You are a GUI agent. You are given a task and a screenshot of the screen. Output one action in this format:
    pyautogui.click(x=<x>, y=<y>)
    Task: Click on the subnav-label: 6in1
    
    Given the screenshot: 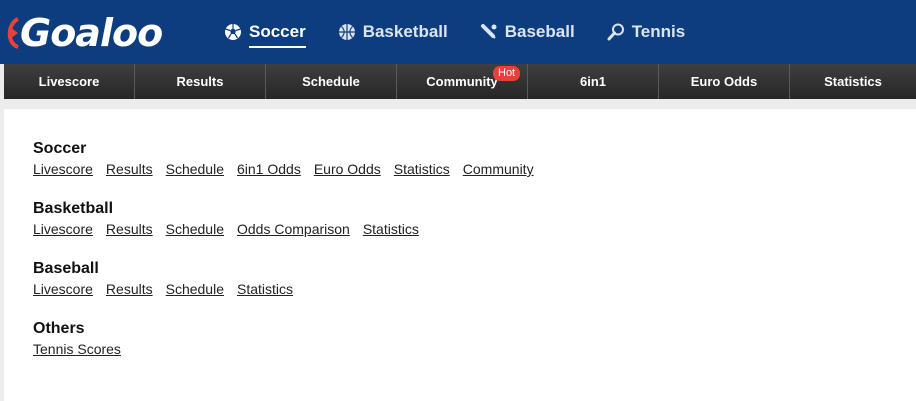 What is the action you would take?
    pyautogui.click(x=592, y=81)
    